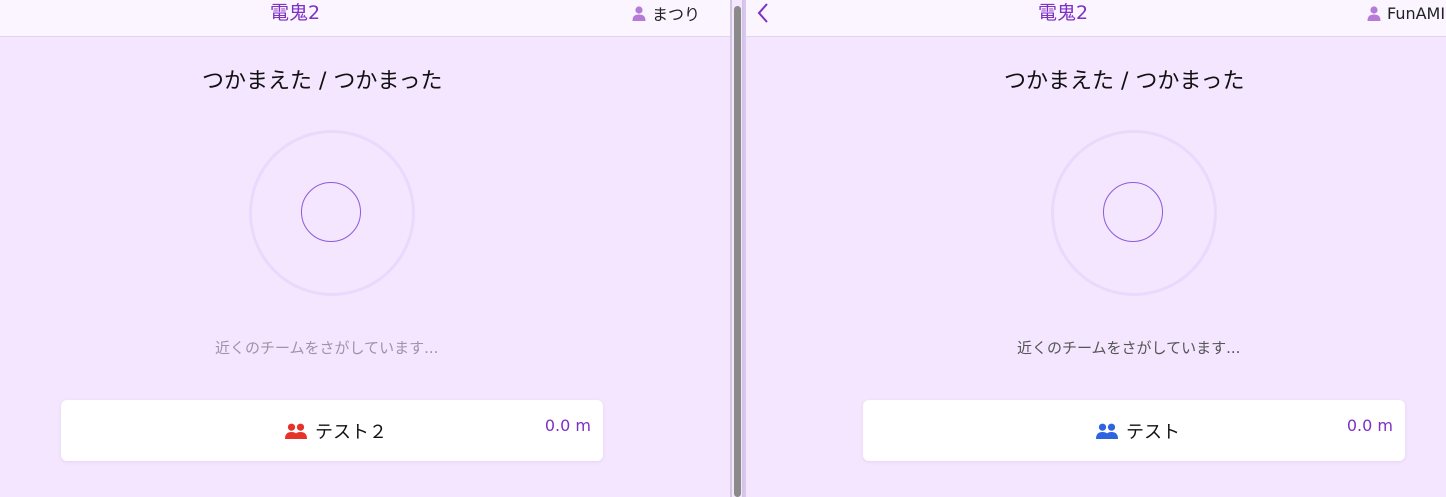  What do you see at coordinates (365, 18) in the screenshot?
I see `app-header: 電鬼2 まつり` at bounding box center [365, 18].